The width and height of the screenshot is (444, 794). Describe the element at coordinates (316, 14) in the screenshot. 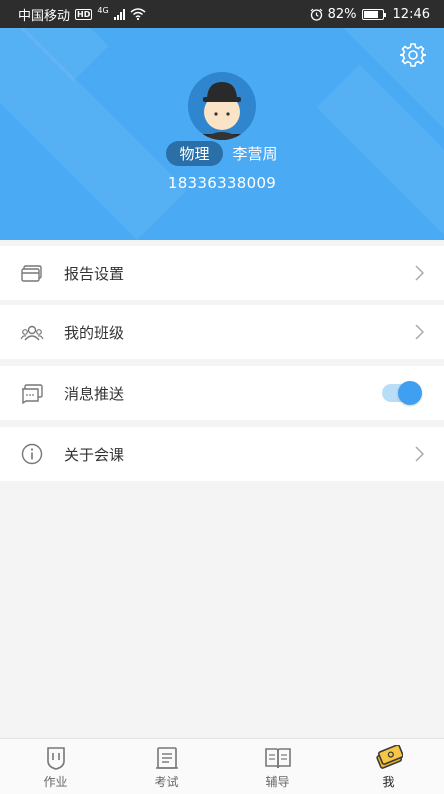

I see `alarm-icon` at that location.